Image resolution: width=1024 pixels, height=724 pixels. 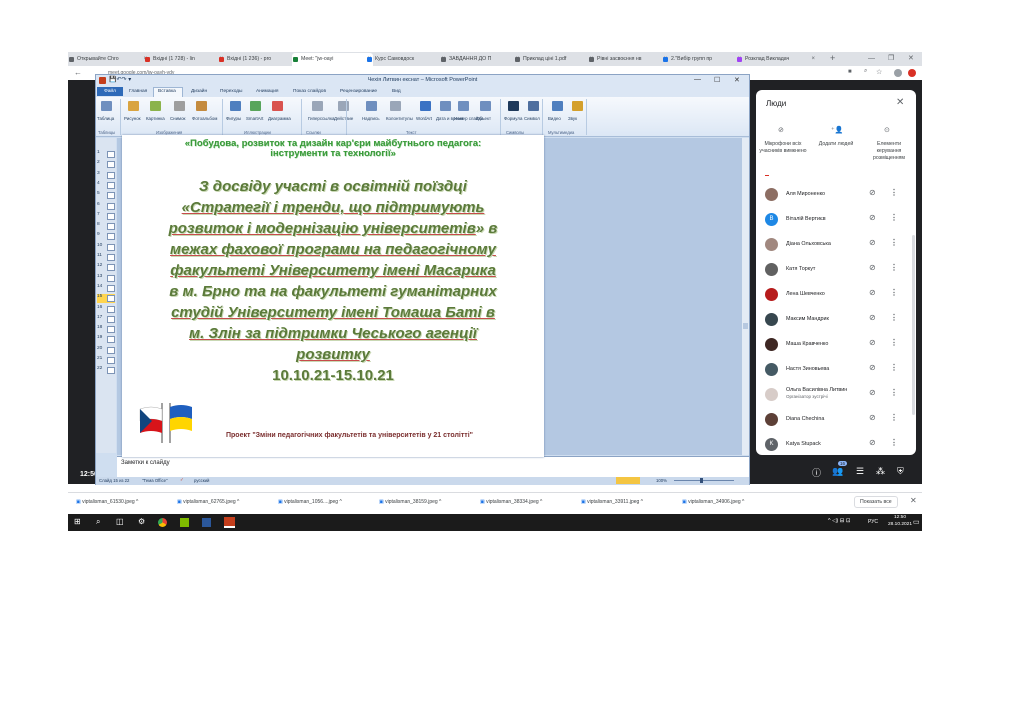 What do you see at coordinates (106, 206) in the screenshot?
I see `slide-thumbnail: 6` at bounding box center [106, 206].